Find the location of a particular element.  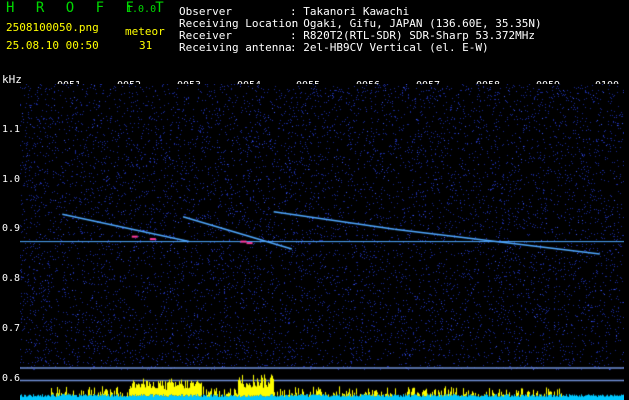

file-name: 2508100050.png is located at coordinates (52, 27).